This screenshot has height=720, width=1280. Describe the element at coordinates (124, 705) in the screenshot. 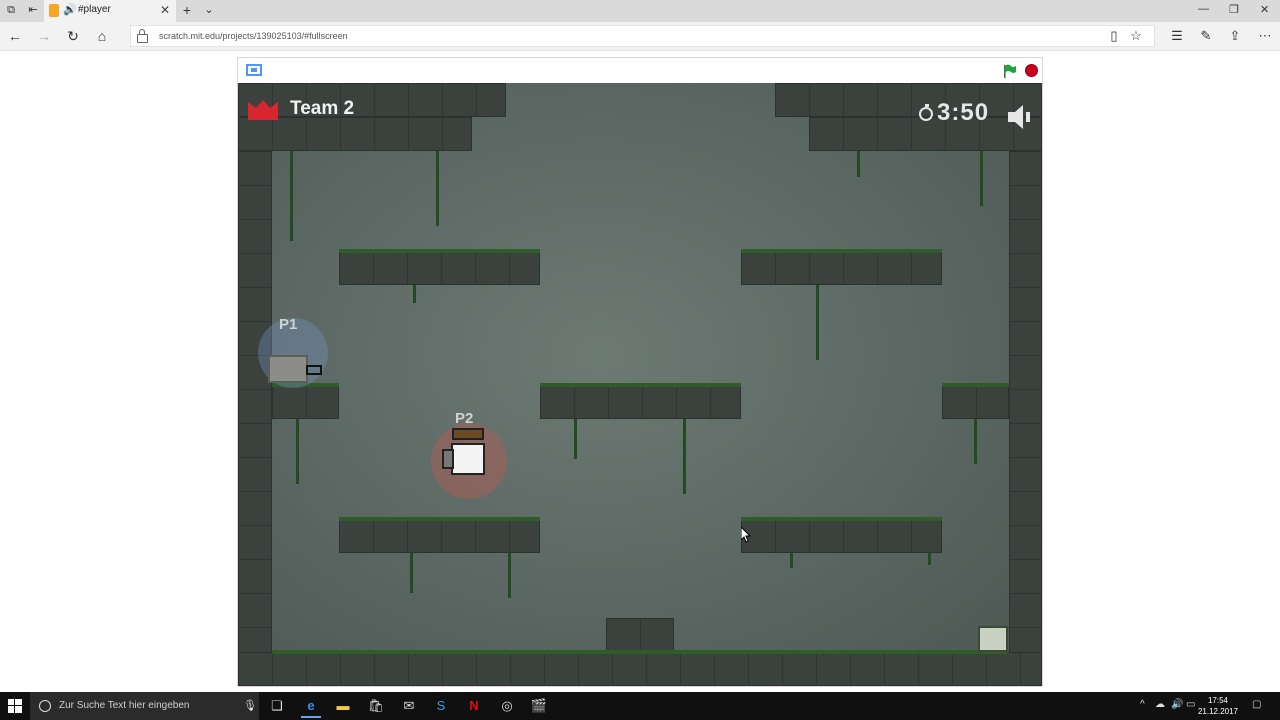

I see `search-placeholder: Zur Suche Text hier eingeben` at that location.